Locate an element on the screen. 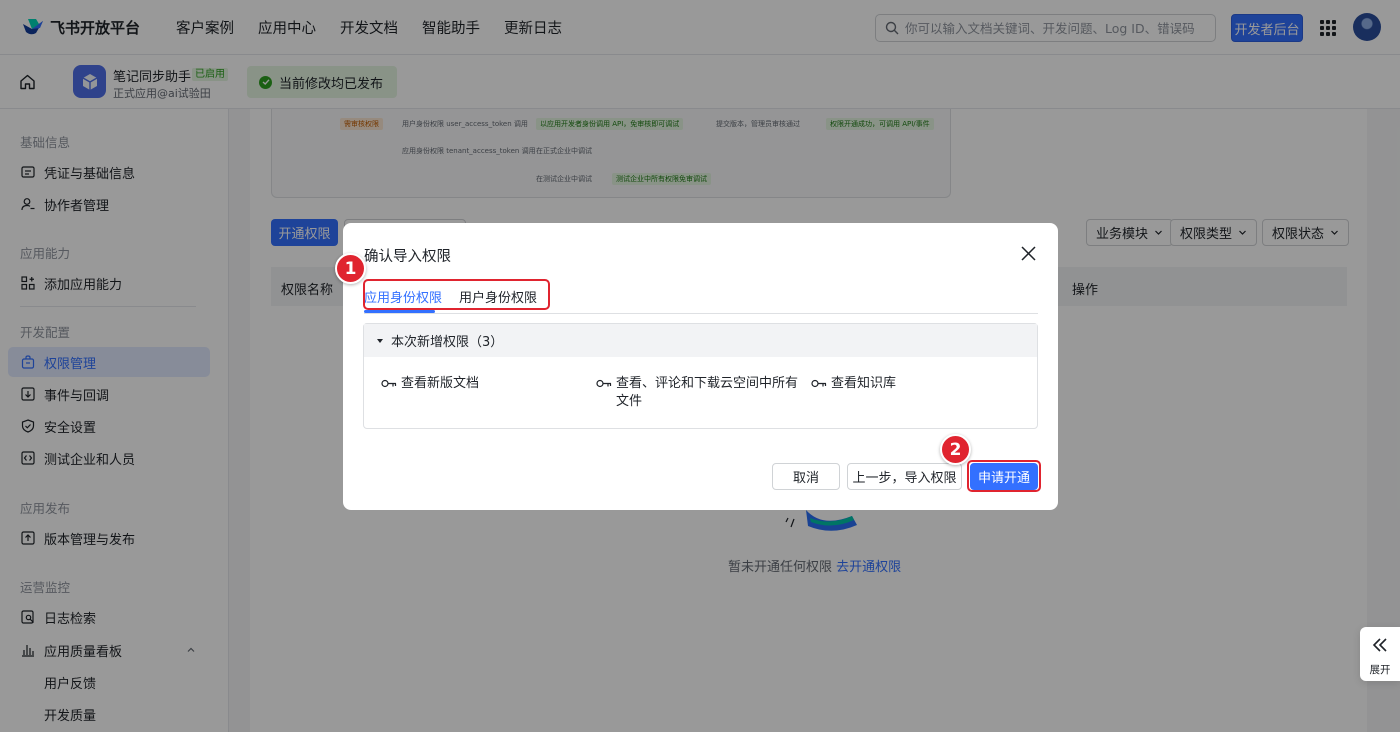 This screenshot has width=1400, height=732. permission-item: 查看知识库 is located at coordinates (853, 384).